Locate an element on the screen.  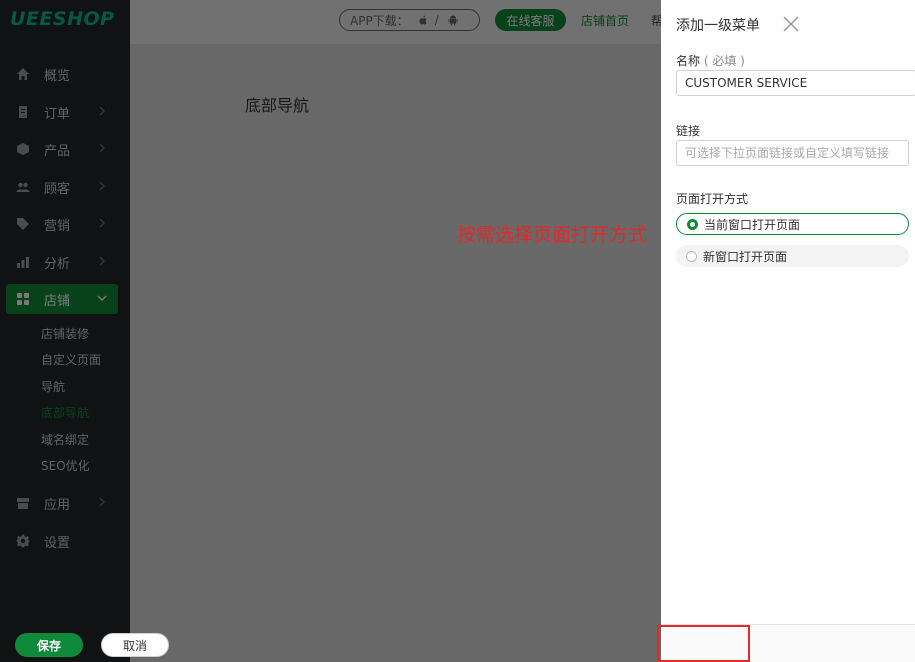
sidebar-item-products: 产品 is located at coordinates (62, 149).